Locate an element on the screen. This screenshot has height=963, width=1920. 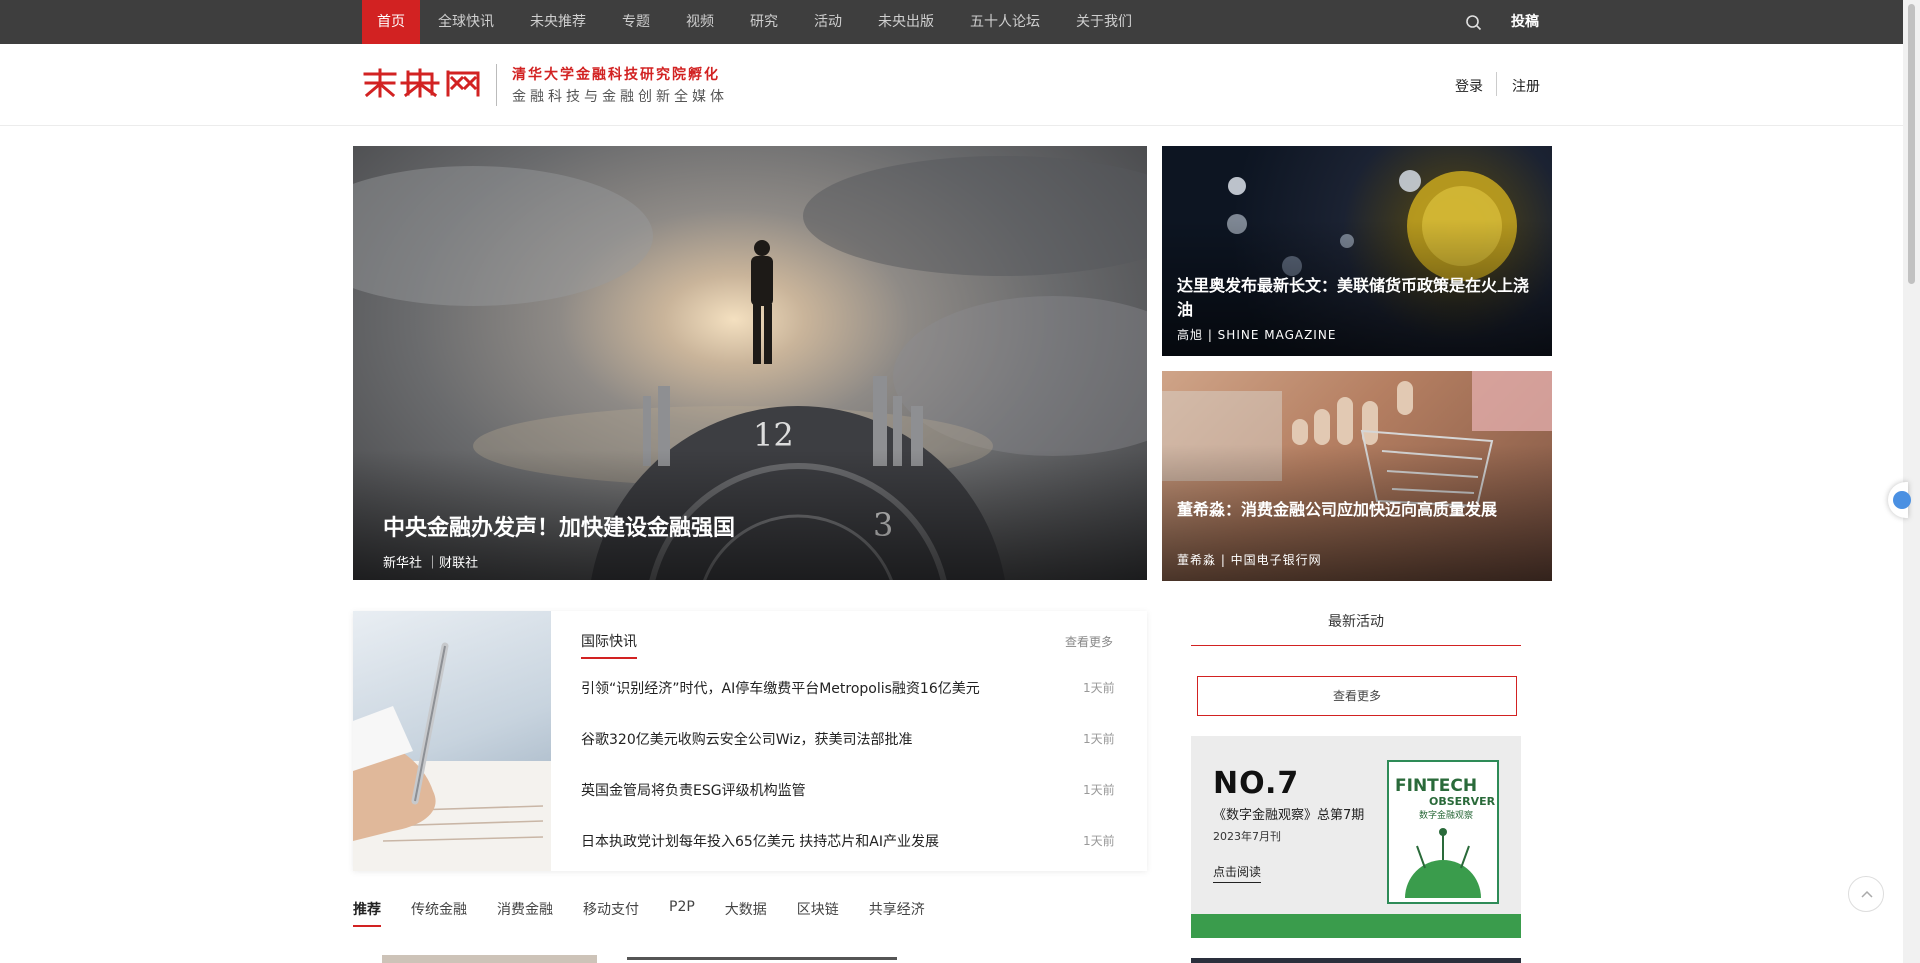
nav-recommend: 未央推荐 is located at coordinates (558, 22).